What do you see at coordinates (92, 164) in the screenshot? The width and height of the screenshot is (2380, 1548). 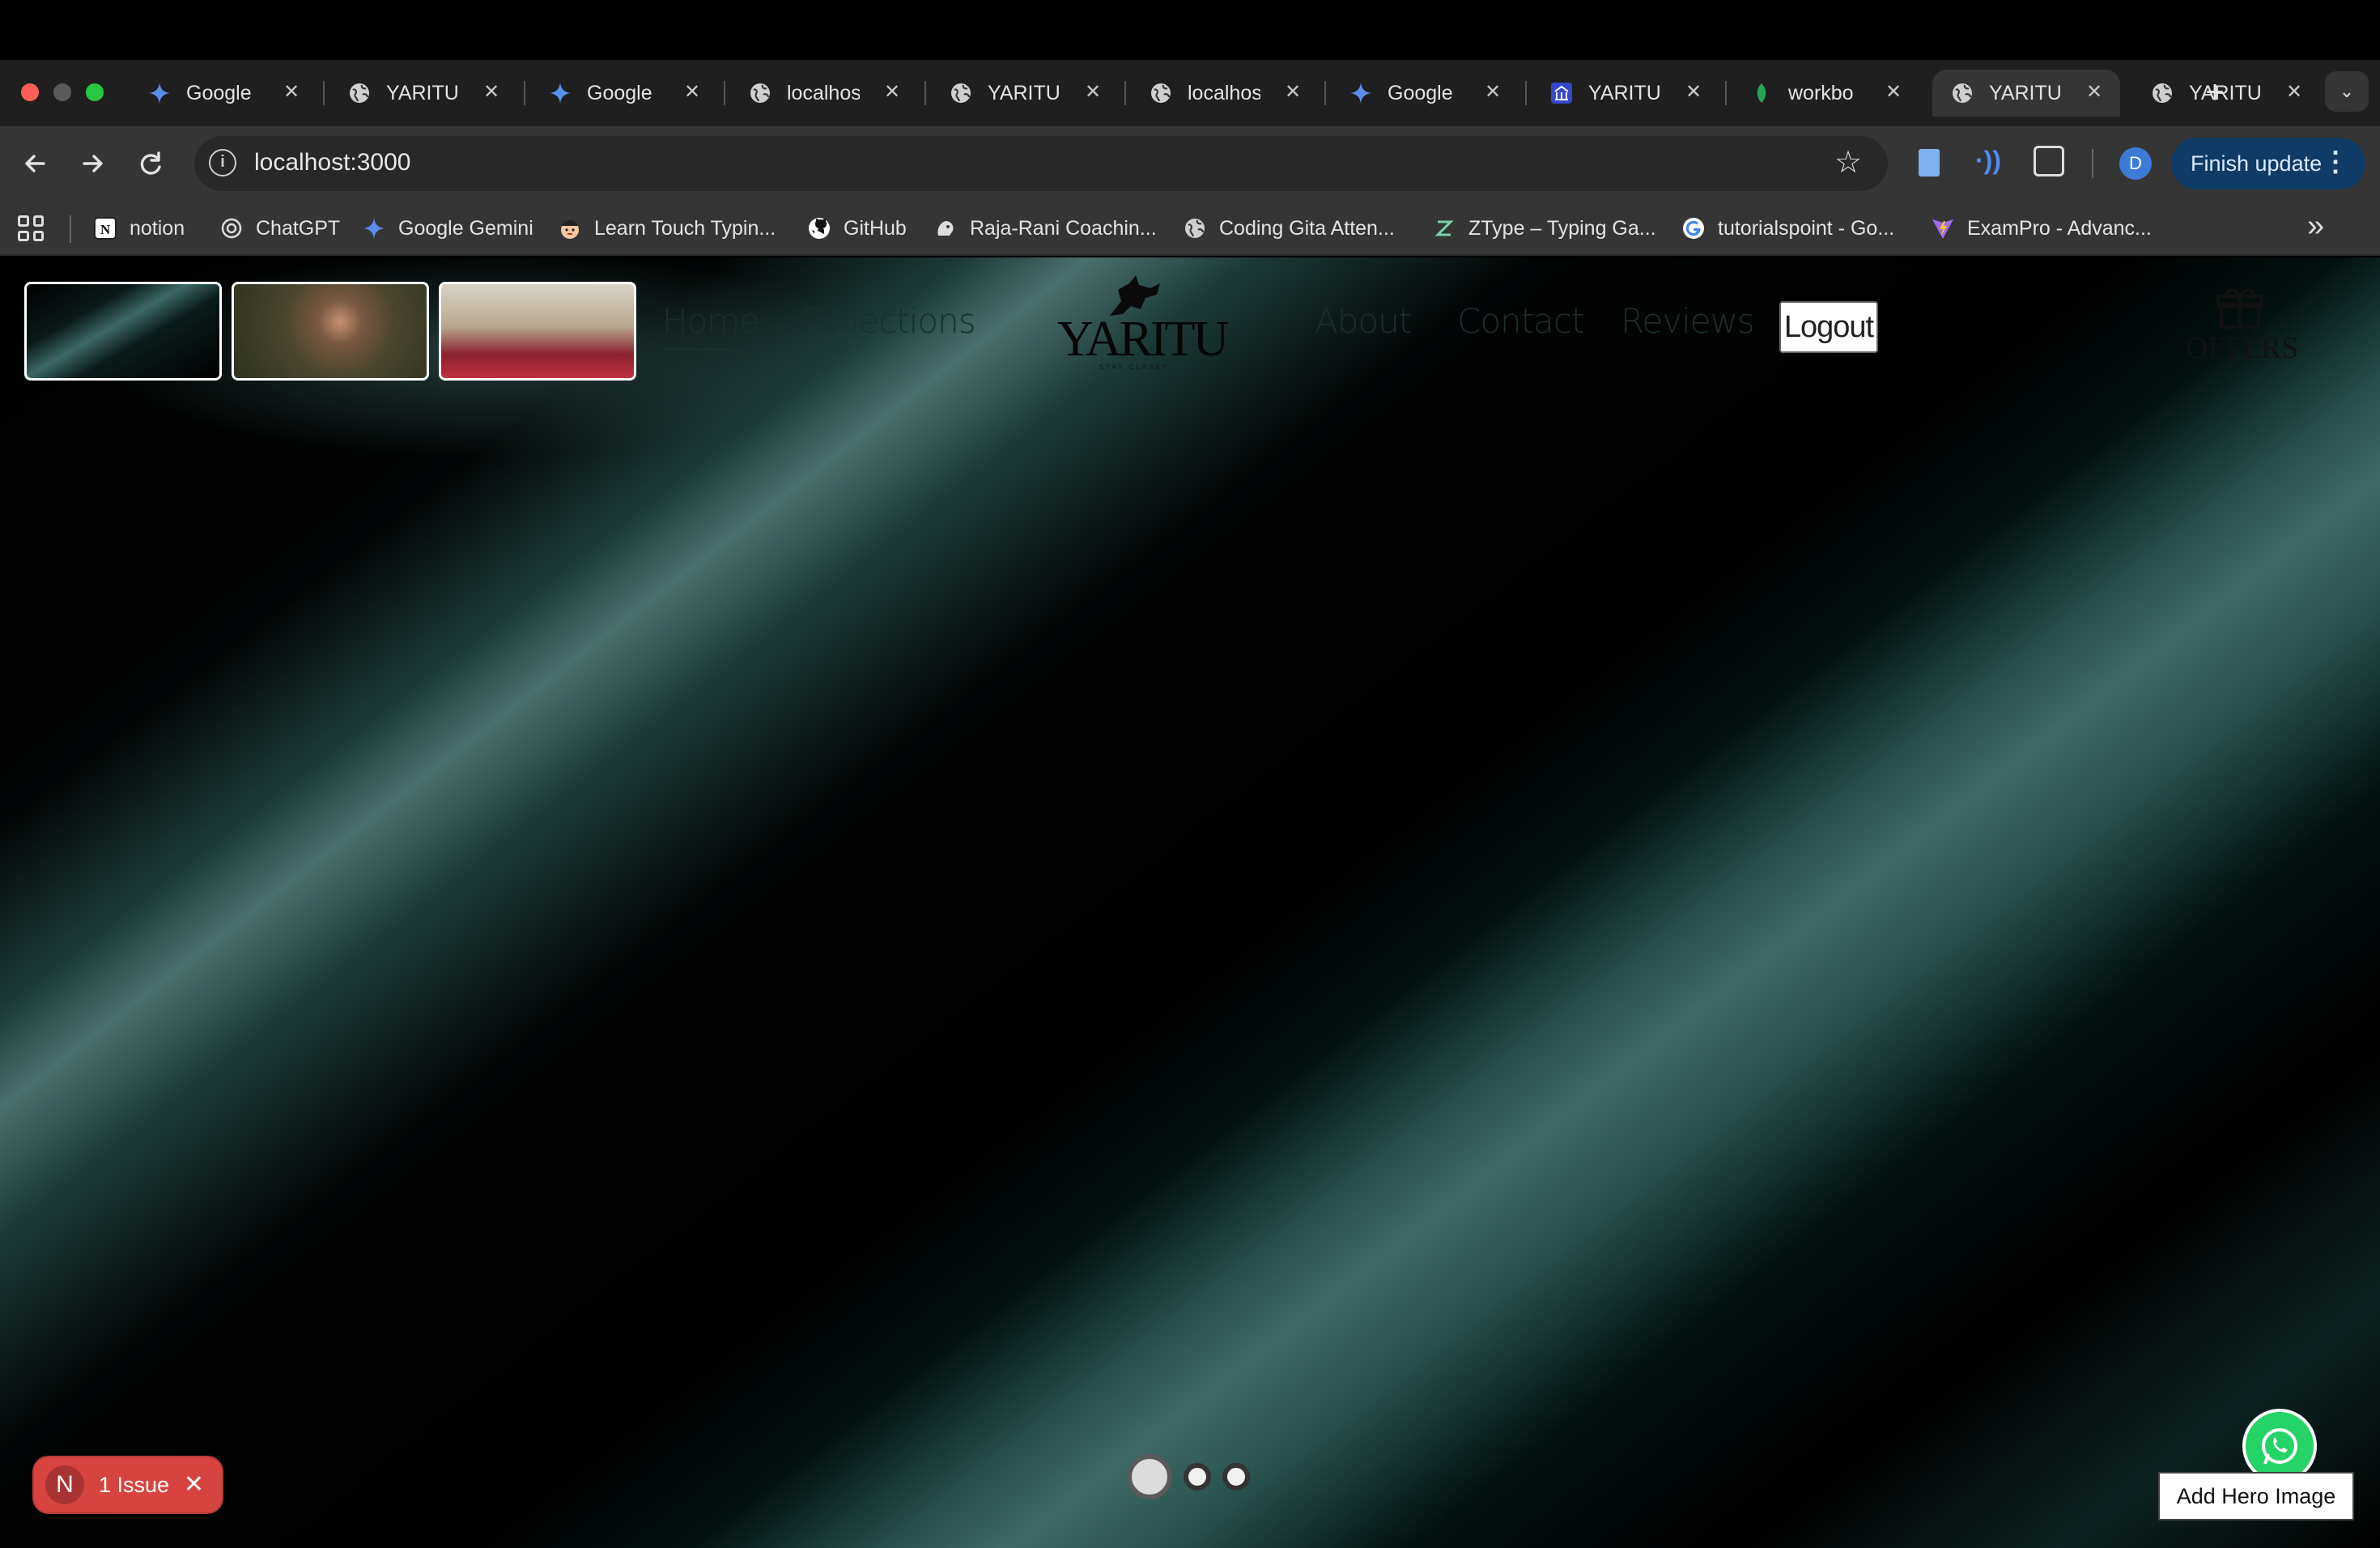 I see `forward-button` at bounding box center [92, 164].